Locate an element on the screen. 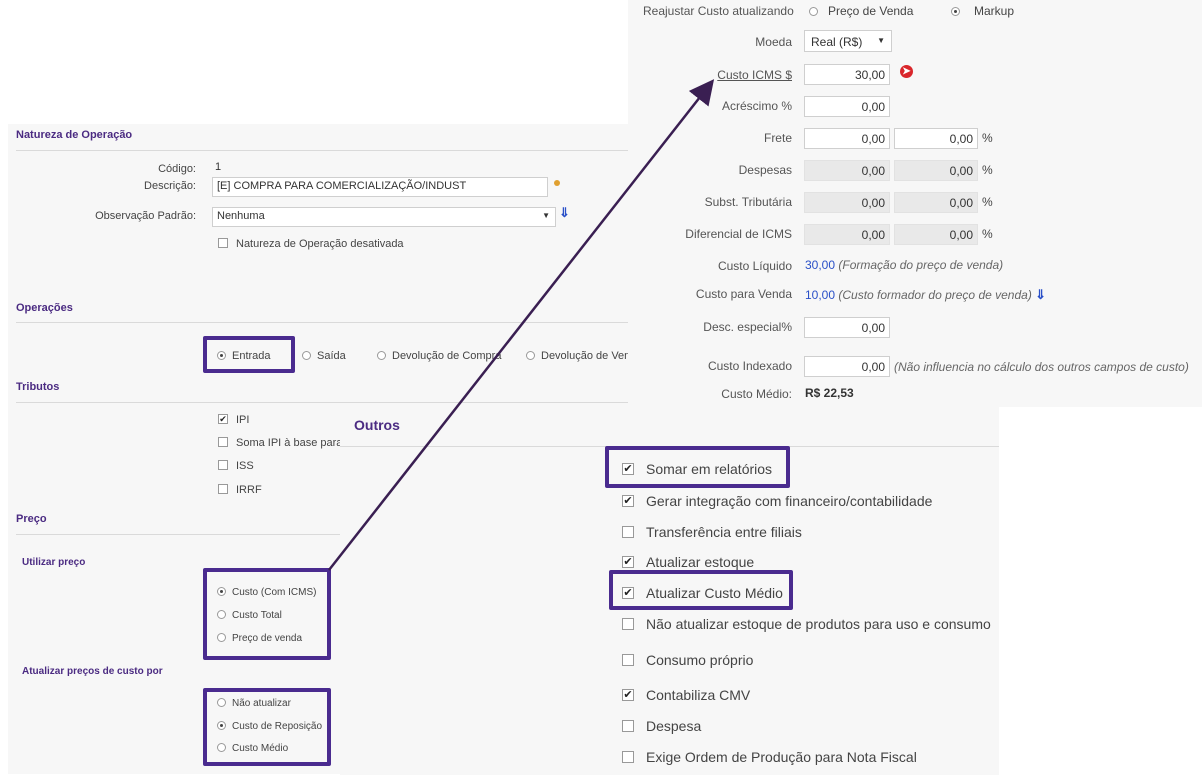 This screenshot has height=777, width=1202. highlight-box-custo-medio is located at coordinates (701, 590).